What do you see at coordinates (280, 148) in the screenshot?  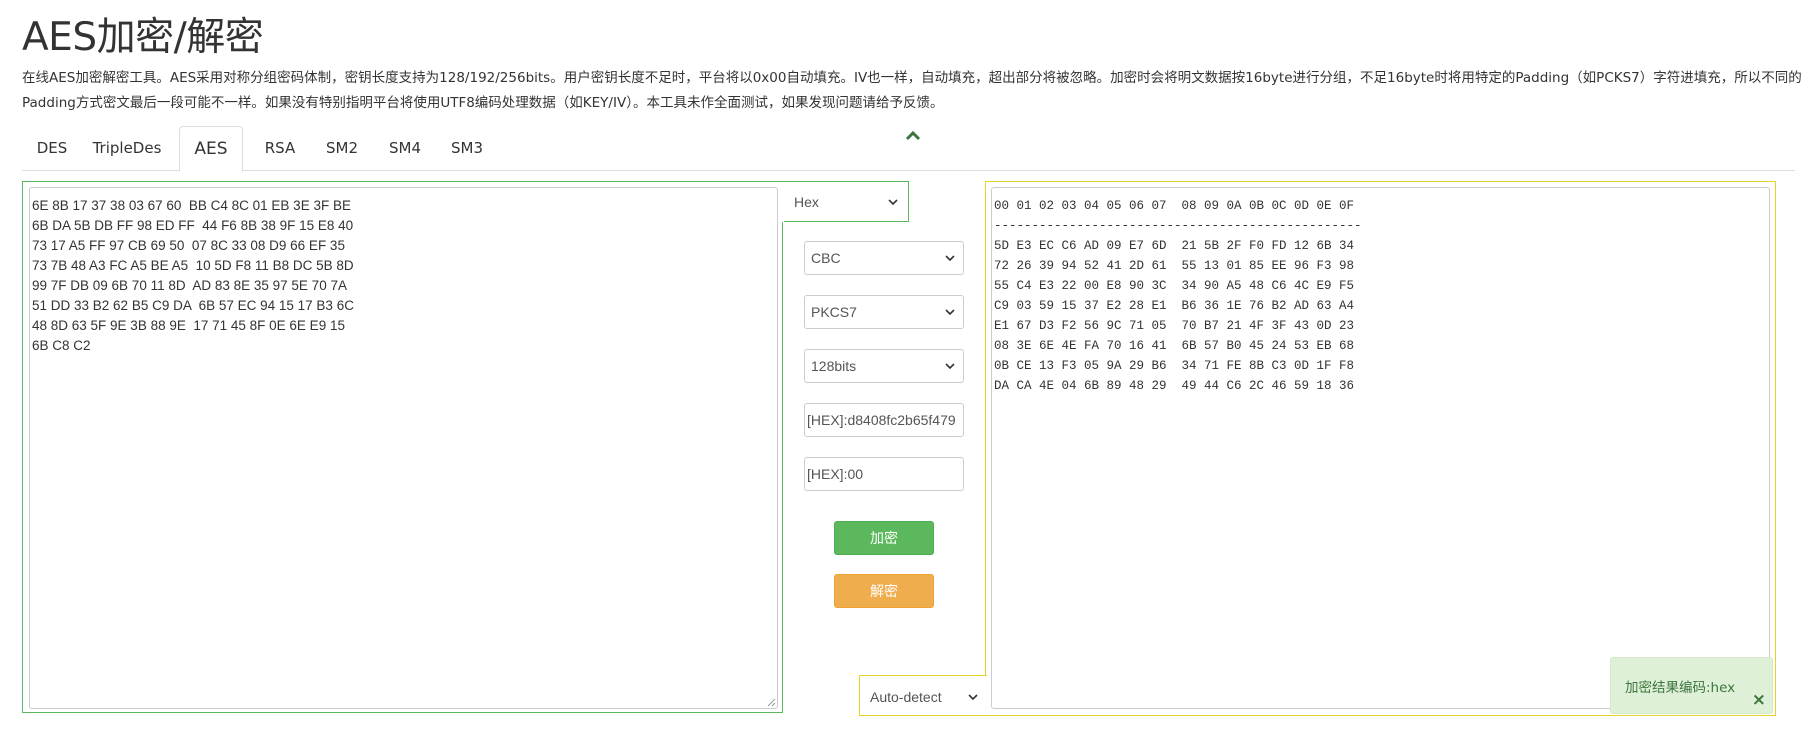 I see `tab-rsa: RSA` at bounding box center [280, 148].